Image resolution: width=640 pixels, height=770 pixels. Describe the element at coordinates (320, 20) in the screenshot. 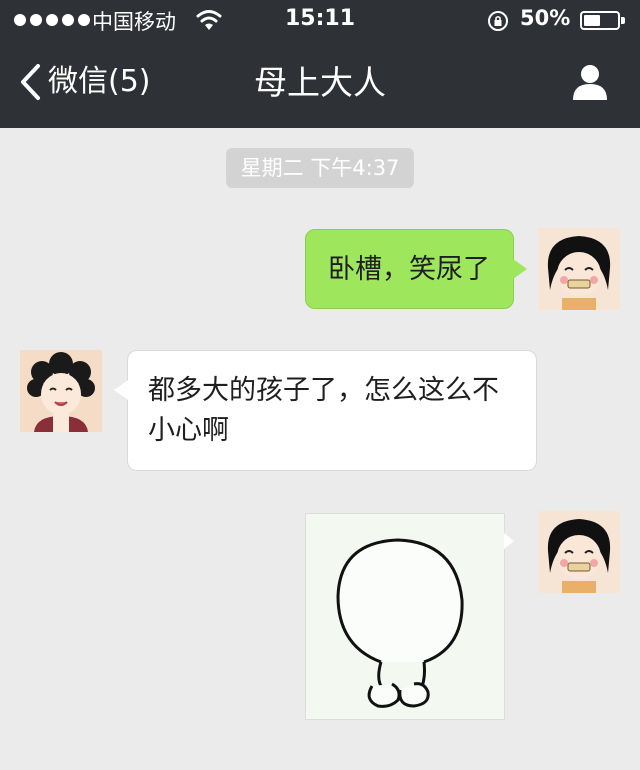

I see `status-bar: 中国移动 15:11 50%` at that location.